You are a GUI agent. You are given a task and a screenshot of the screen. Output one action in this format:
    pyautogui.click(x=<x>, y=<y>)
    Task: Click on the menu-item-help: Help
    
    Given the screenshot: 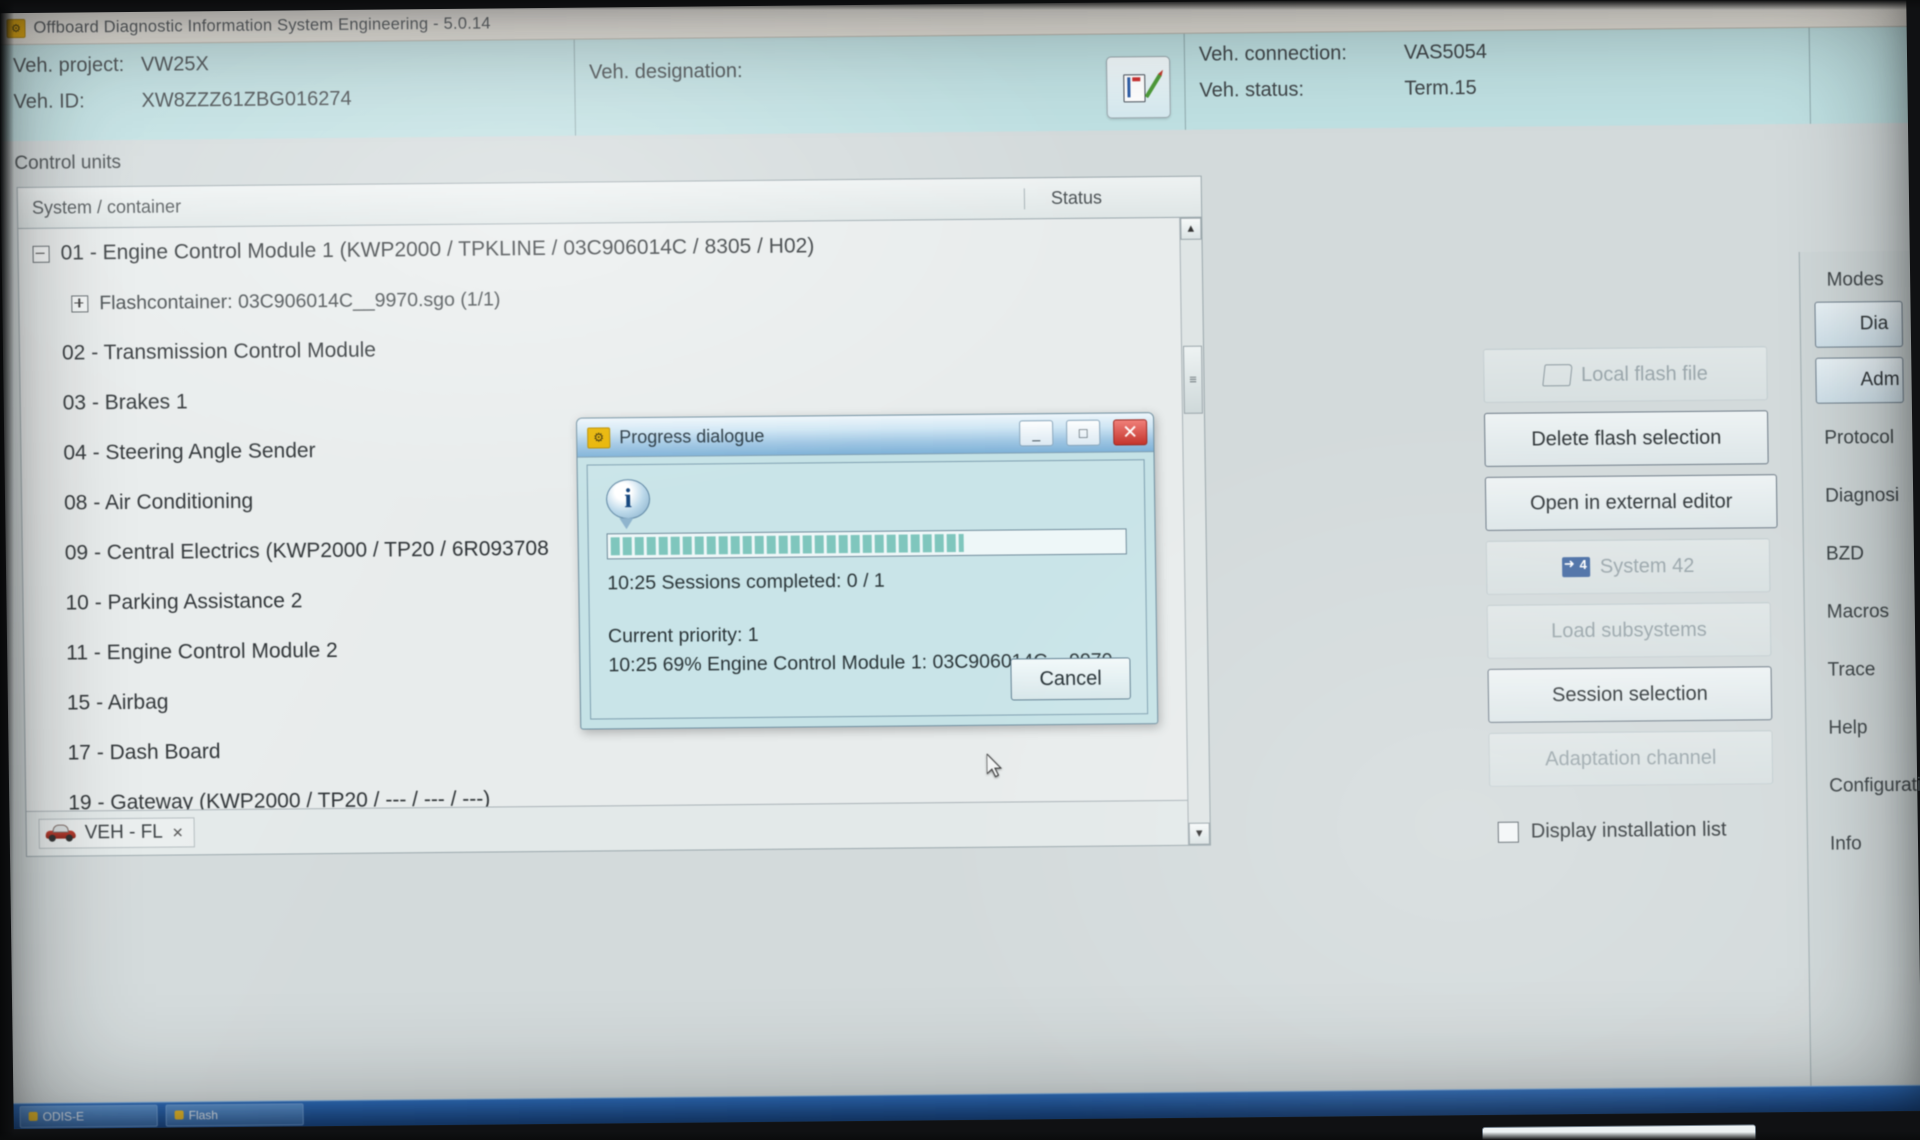 What is the action you would take?
    pyautogui.click(x=1861, y=728)
    